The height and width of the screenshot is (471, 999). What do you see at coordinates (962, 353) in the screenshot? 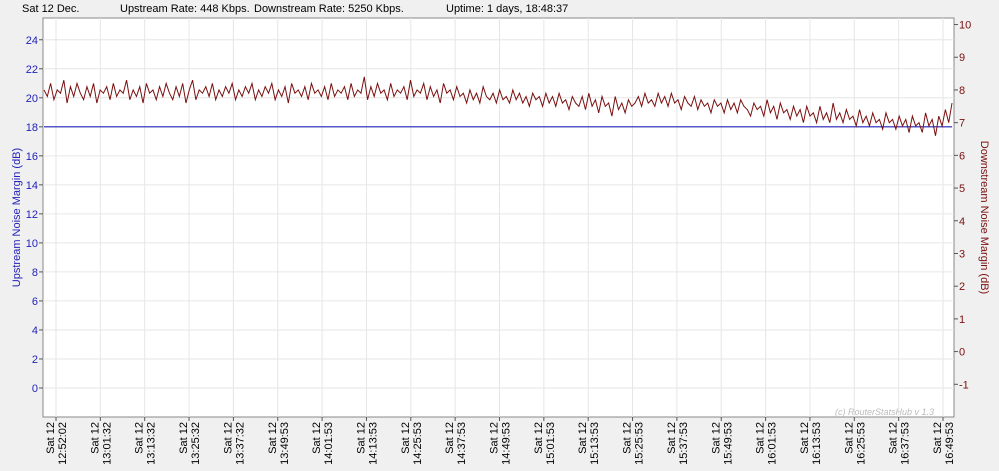
I see `right-tick-label: 0` at bounding box center [962, 353].